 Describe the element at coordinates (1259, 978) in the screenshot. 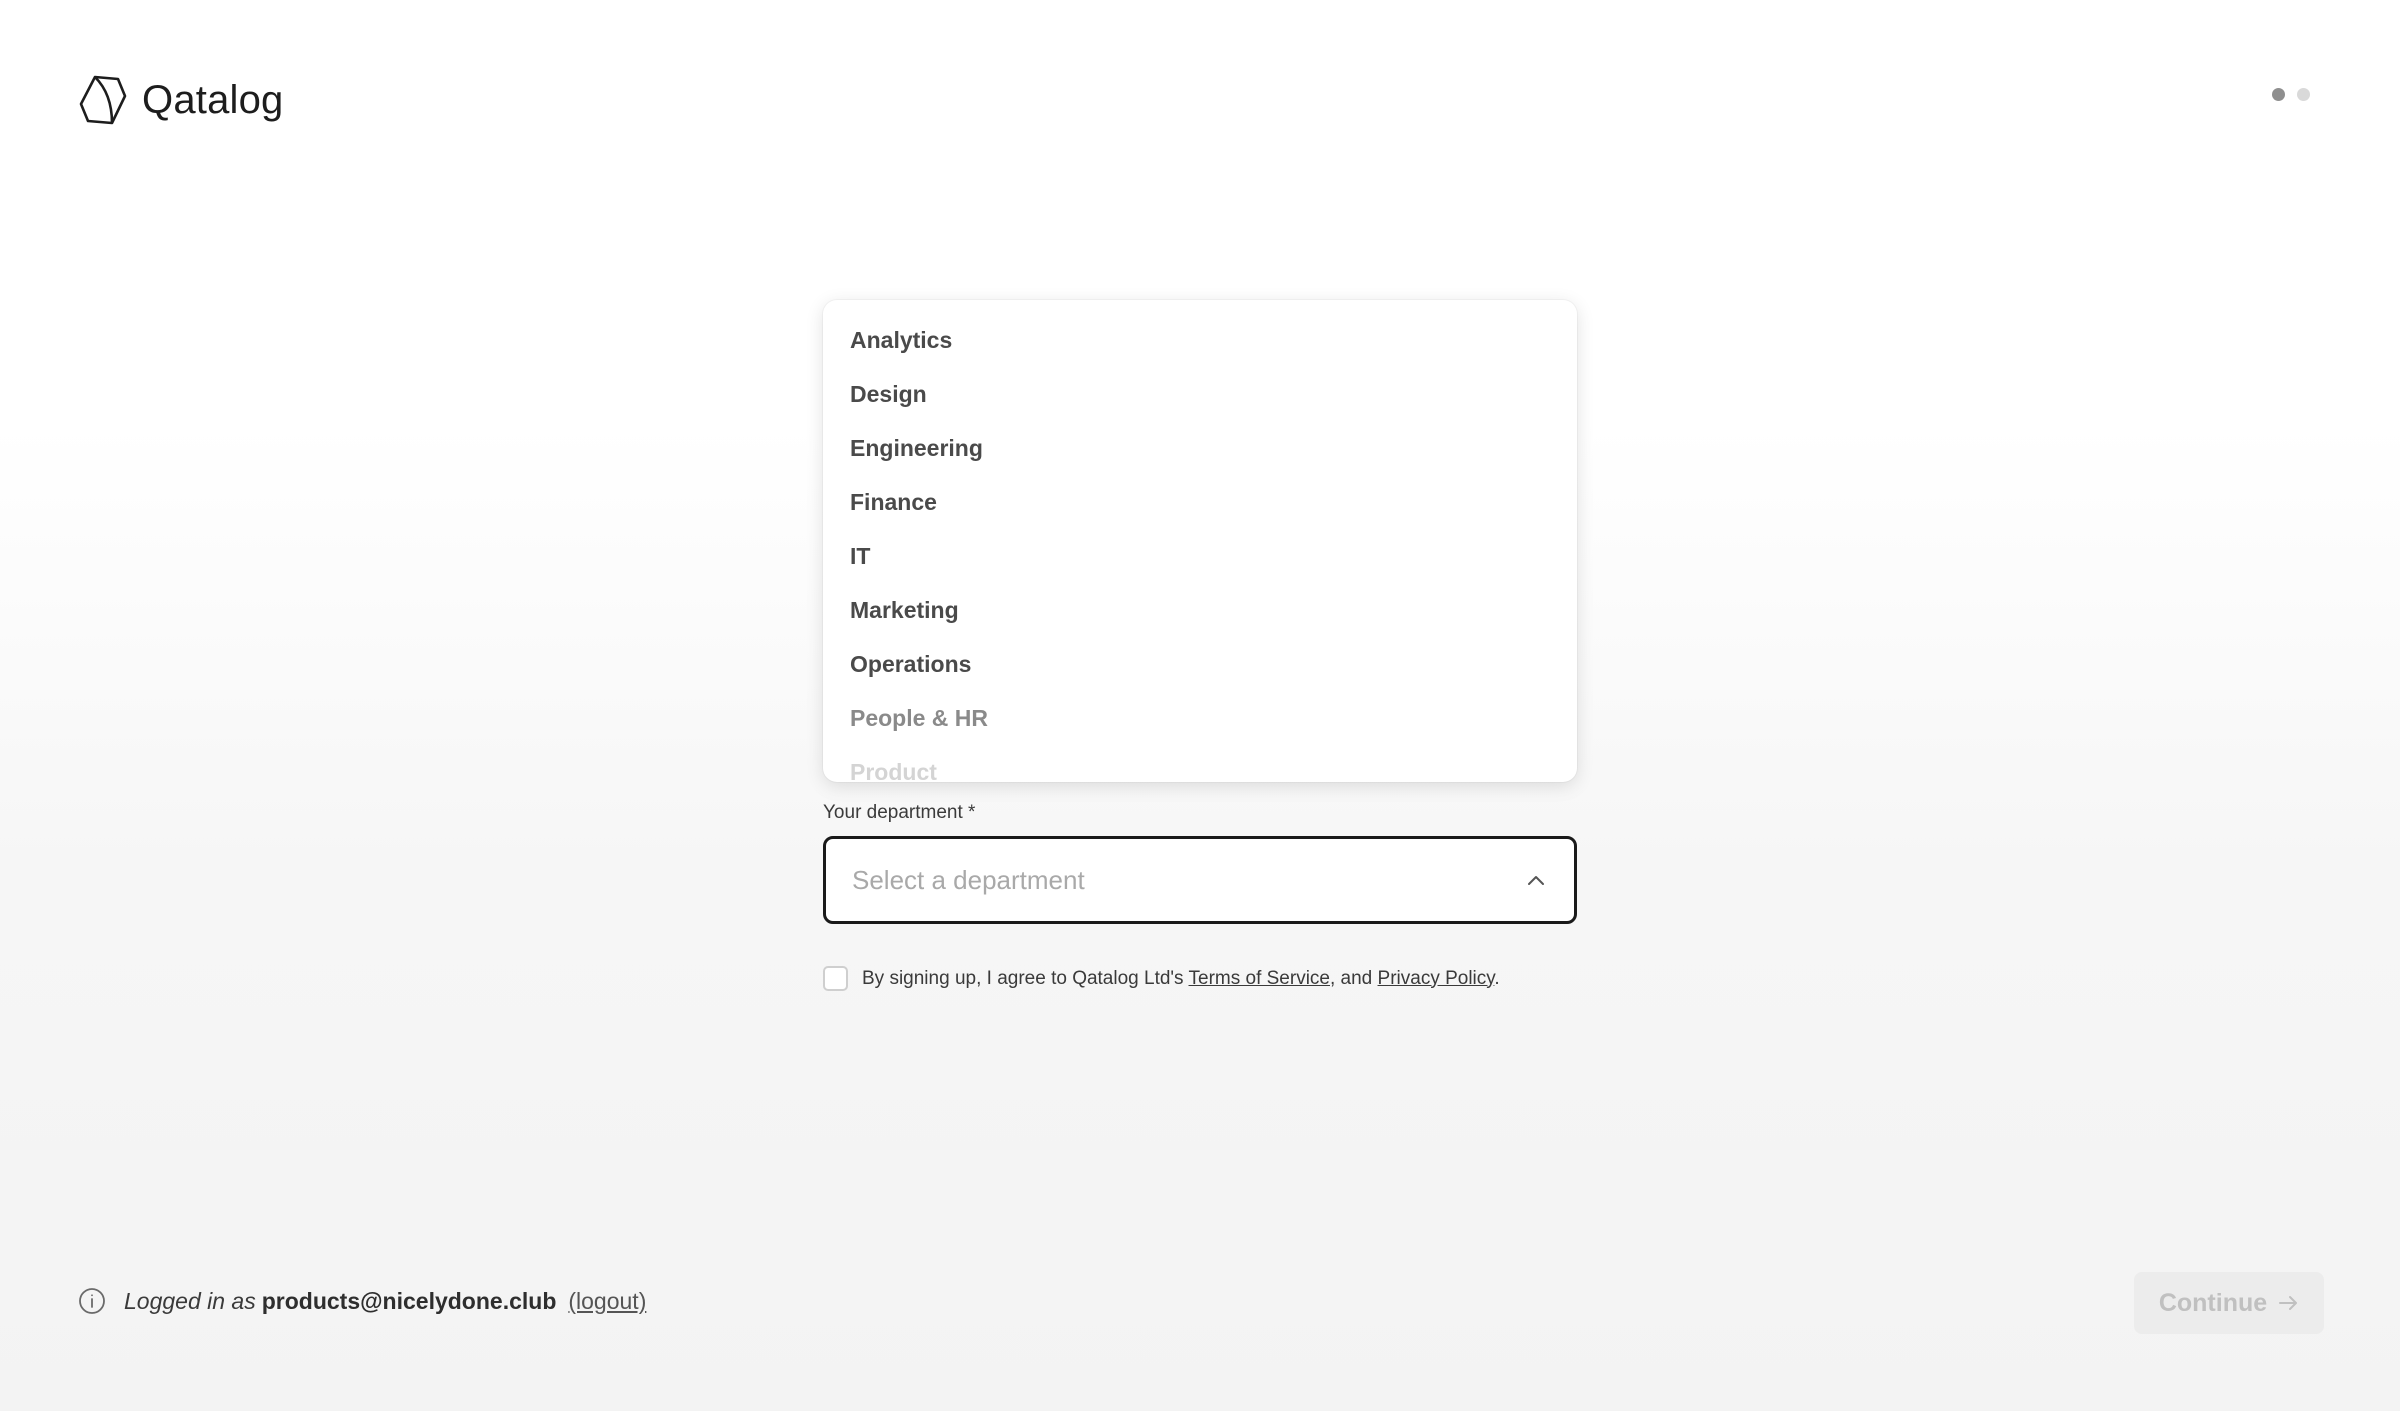

I see `terms-of-service-link: Terms of Service` at that location.